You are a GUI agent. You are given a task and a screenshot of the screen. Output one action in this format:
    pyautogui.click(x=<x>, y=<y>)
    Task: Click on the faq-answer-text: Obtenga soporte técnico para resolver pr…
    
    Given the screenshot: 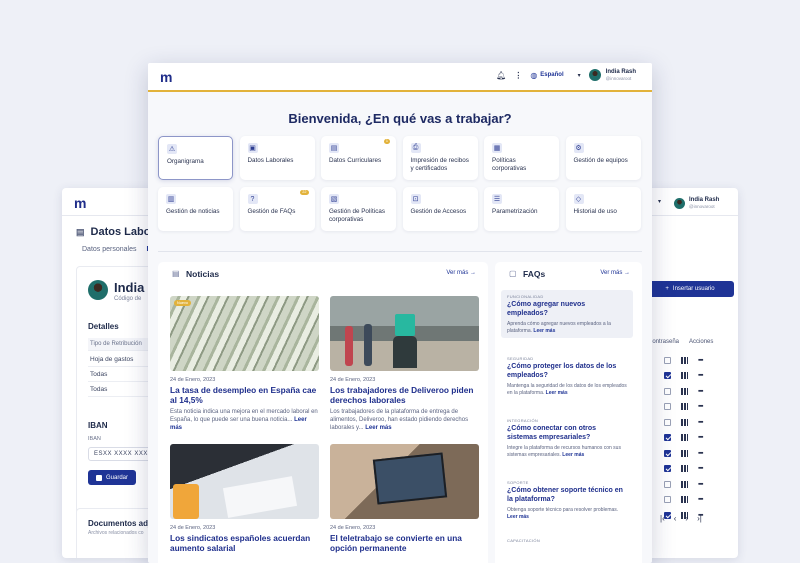 What is the action you would take?
    pyautogui.click(x=563, y=510)
    